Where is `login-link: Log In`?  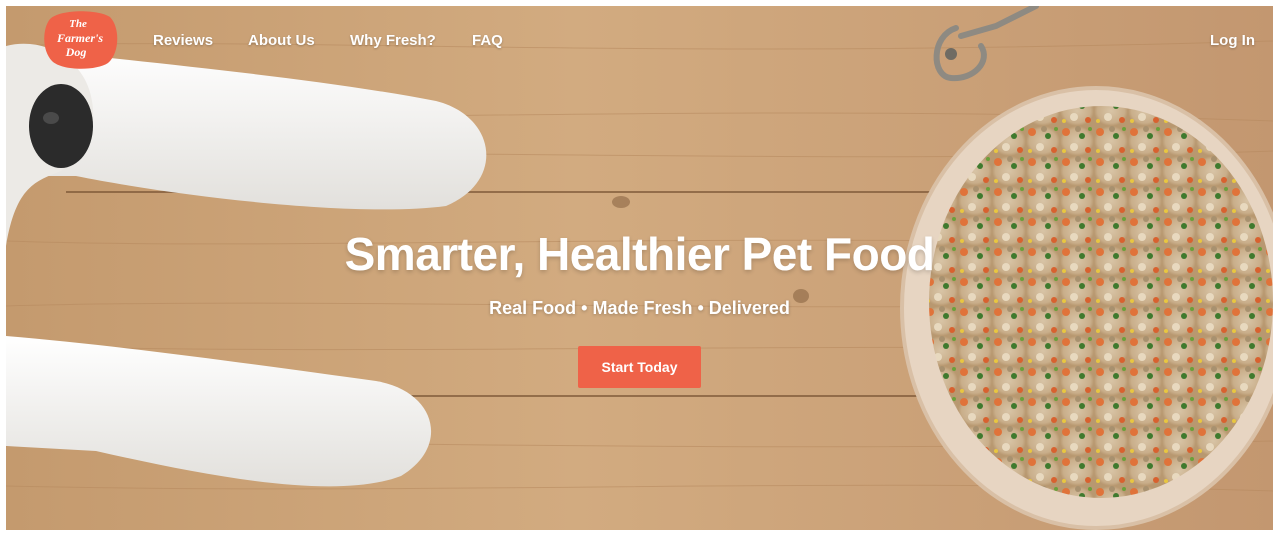
login-link: Log In is located at coordinates (1232, 40).